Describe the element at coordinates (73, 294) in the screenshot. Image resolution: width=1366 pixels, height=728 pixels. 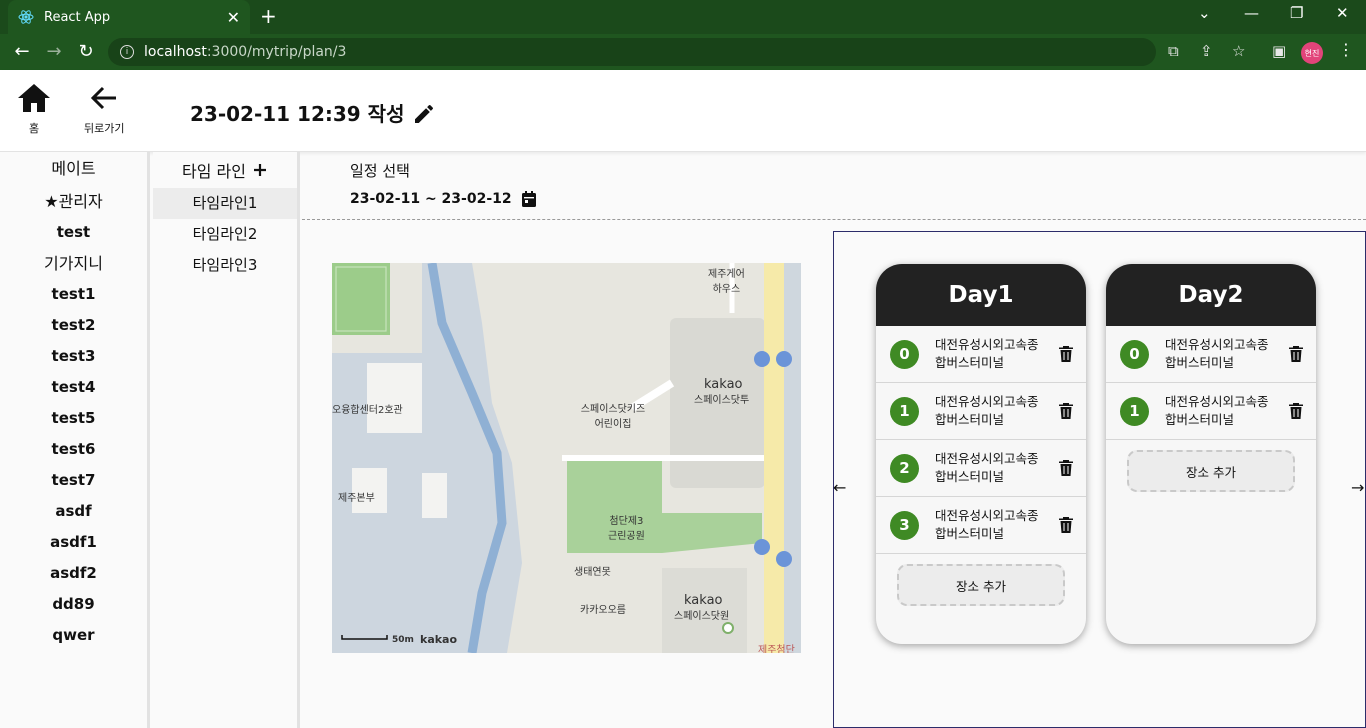
I see `mate-item: test1` at that location.